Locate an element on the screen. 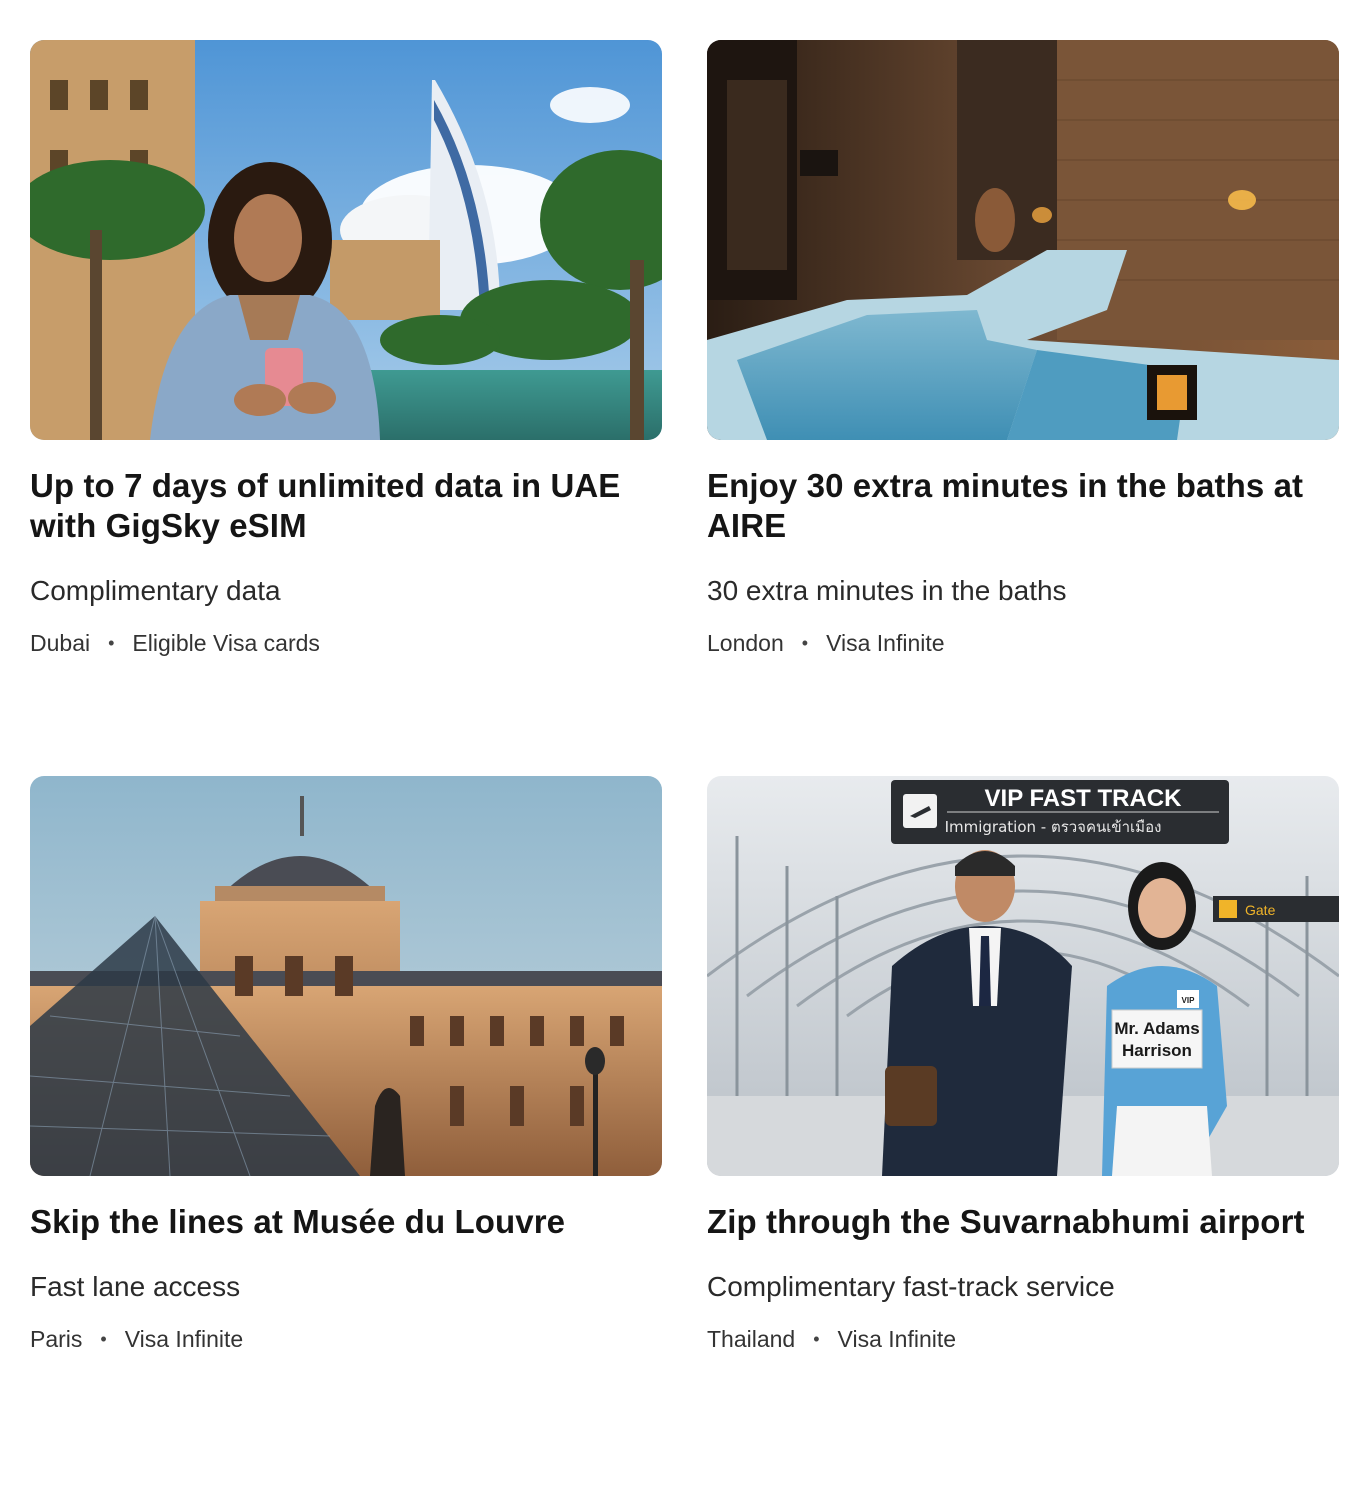  offer-meta: Dubai • Eligible Visa cards is located at coordinates (346, 643).